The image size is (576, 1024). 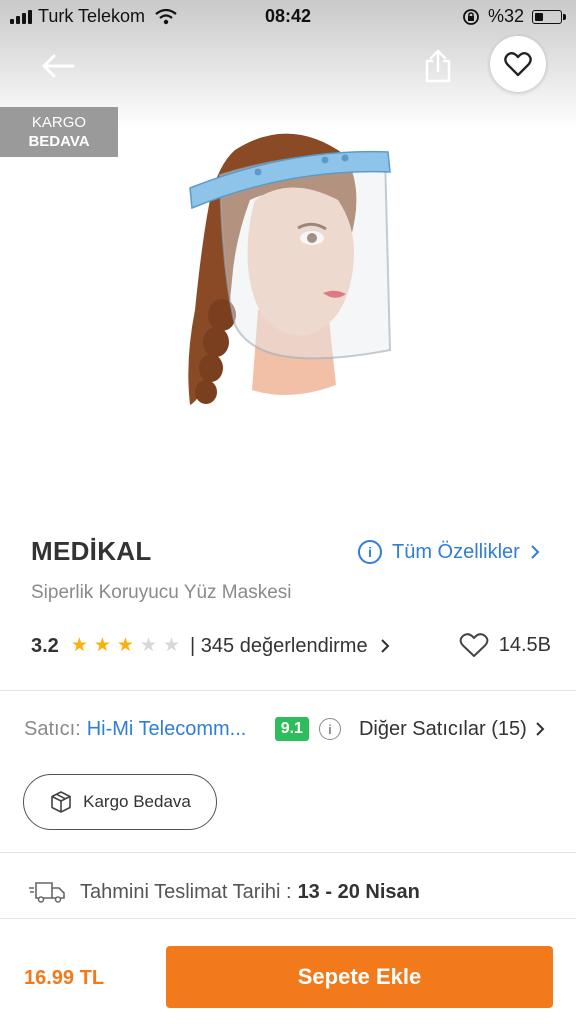 I want to click on back-button, so click(x=58, y=66).